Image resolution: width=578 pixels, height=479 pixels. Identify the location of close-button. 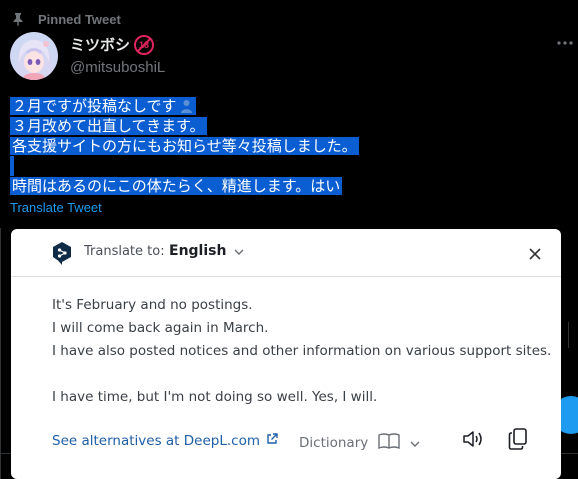
(535, 254).